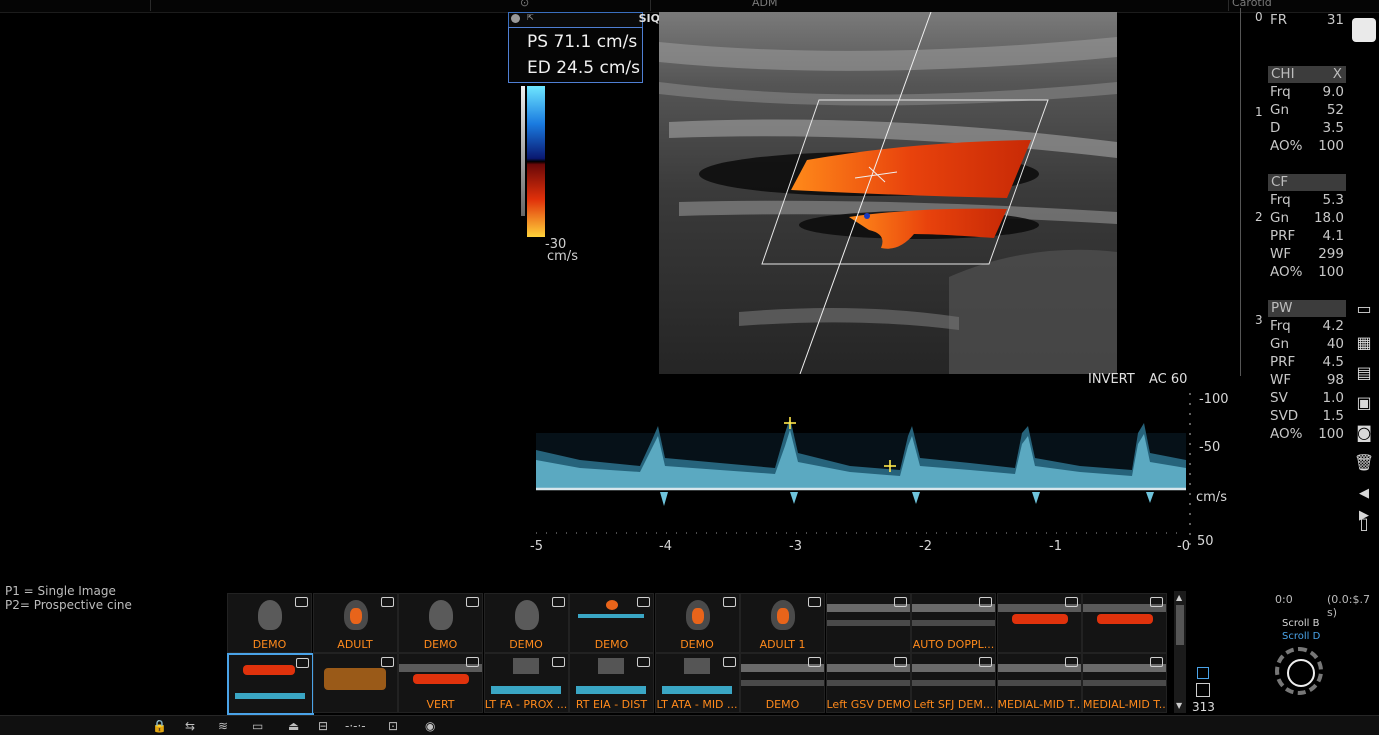  Describe the element at coordinates (1055, 546) in the screenshot. I see `x-tick: -1` at that location.